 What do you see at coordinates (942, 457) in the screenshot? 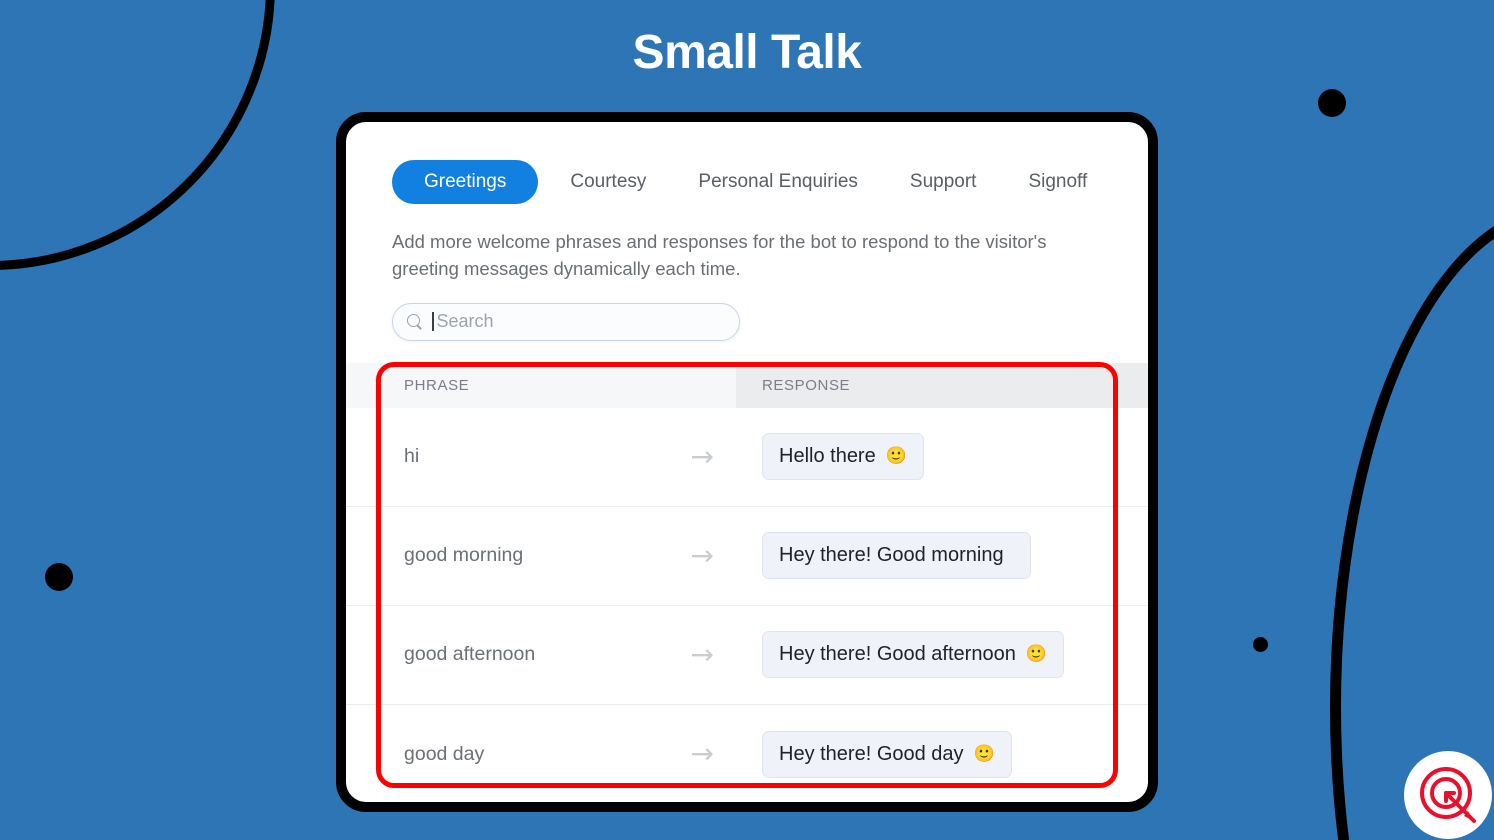
I see `cell-response: Hello there 🙂` at bounding box center [942, 457].